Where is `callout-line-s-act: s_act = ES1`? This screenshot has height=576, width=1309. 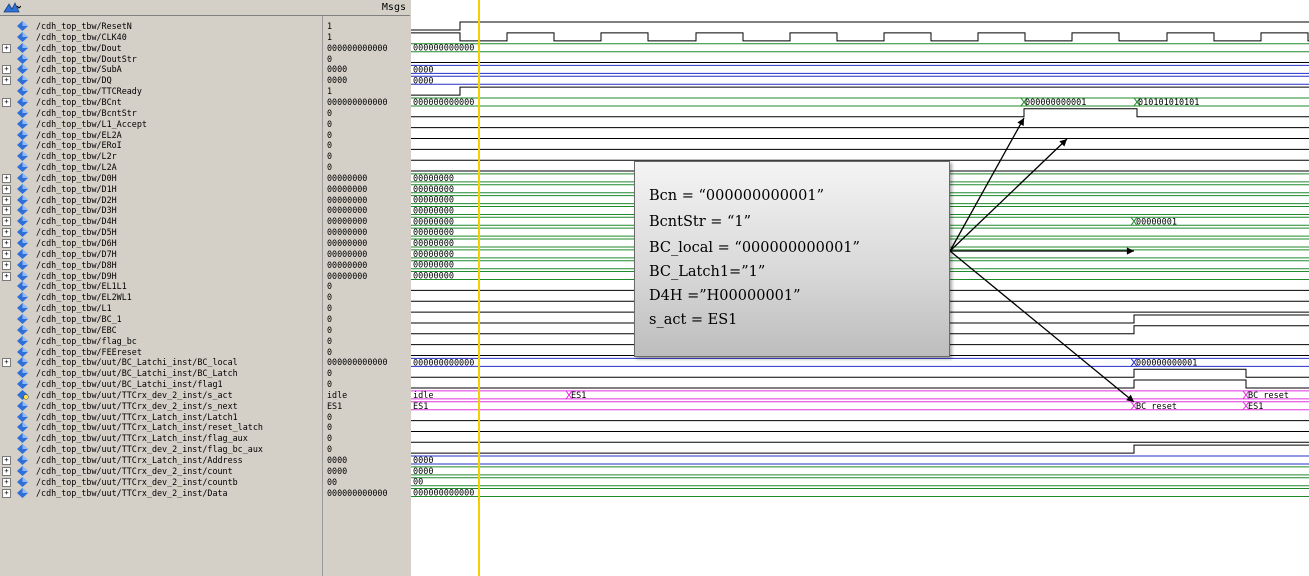
callout-line-s-act: s_act = ES1 is located at coordinates (693, 320).